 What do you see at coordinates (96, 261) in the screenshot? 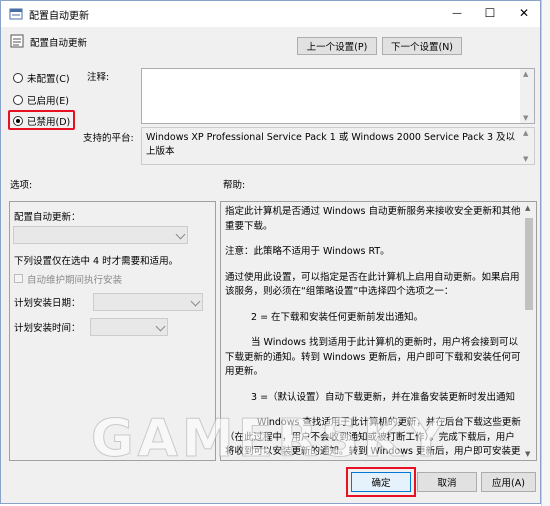
I see `options-note: 下列设置仅在选中 4 时才需要和适用。` at bounding box center [96, 261].